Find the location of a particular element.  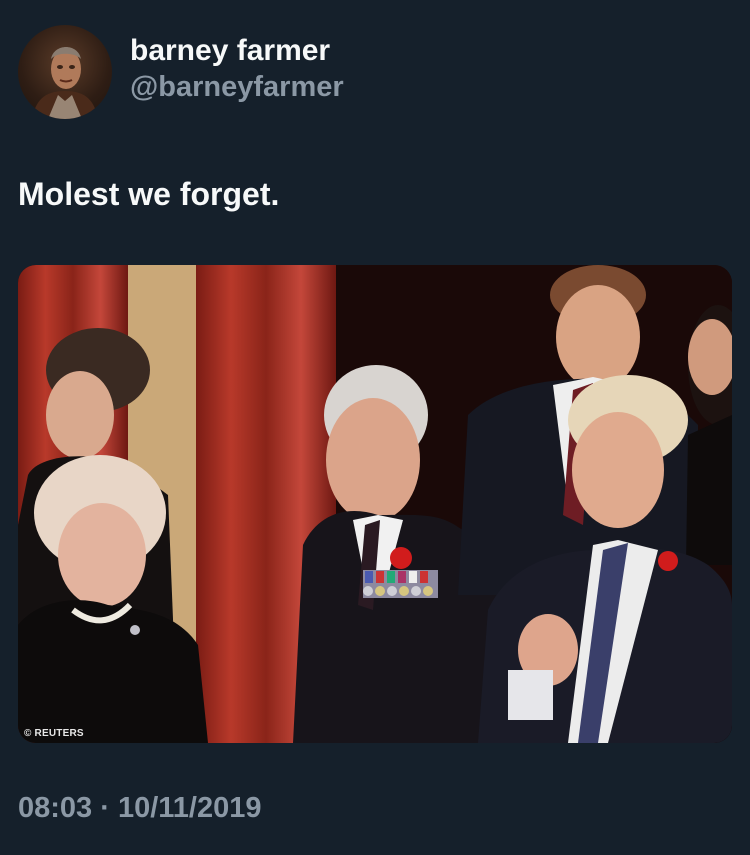

avatar is located at coordinates (65, 72).